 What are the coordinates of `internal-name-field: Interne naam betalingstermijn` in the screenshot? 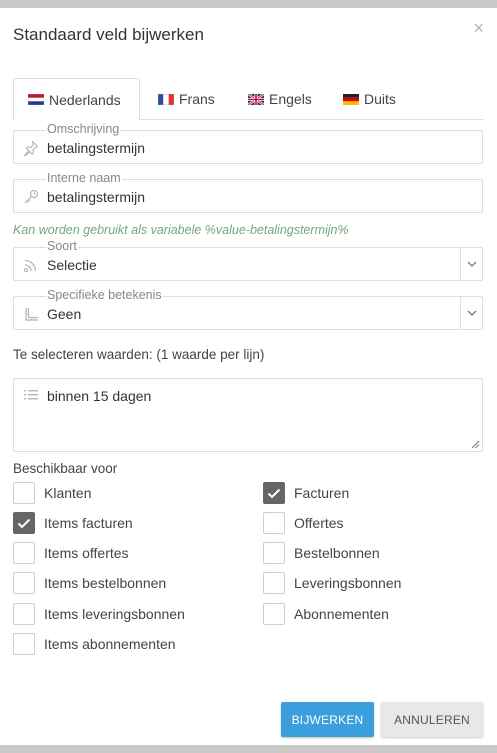 It's located at (248, 192).